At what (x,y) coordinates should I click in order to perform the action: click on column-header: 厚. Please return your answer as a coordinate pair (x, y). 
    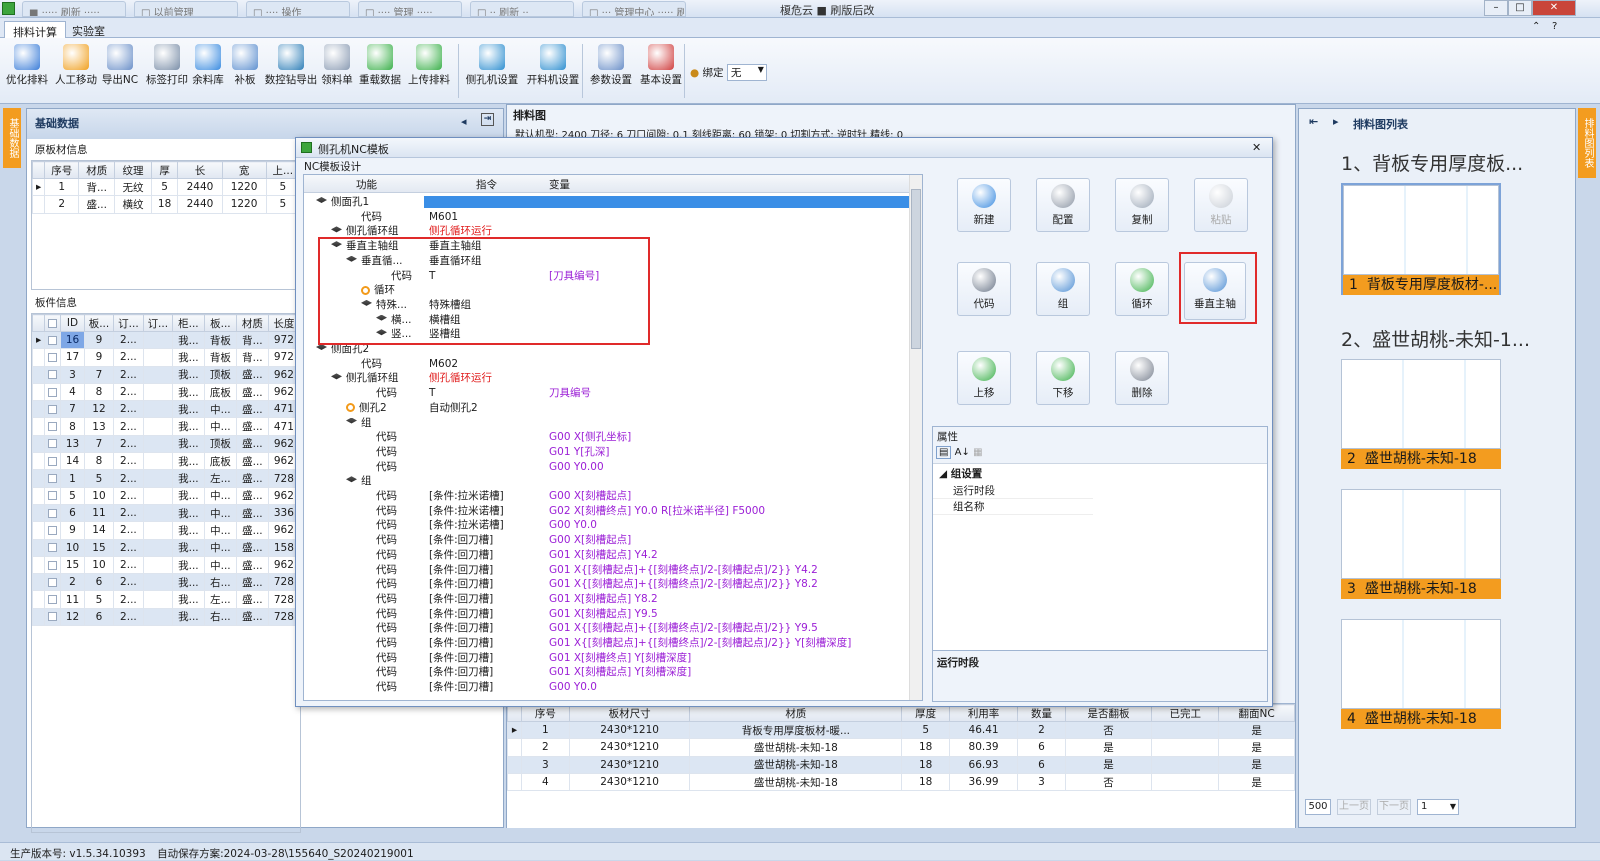
    Looking at the image, I should click on (164, 170).